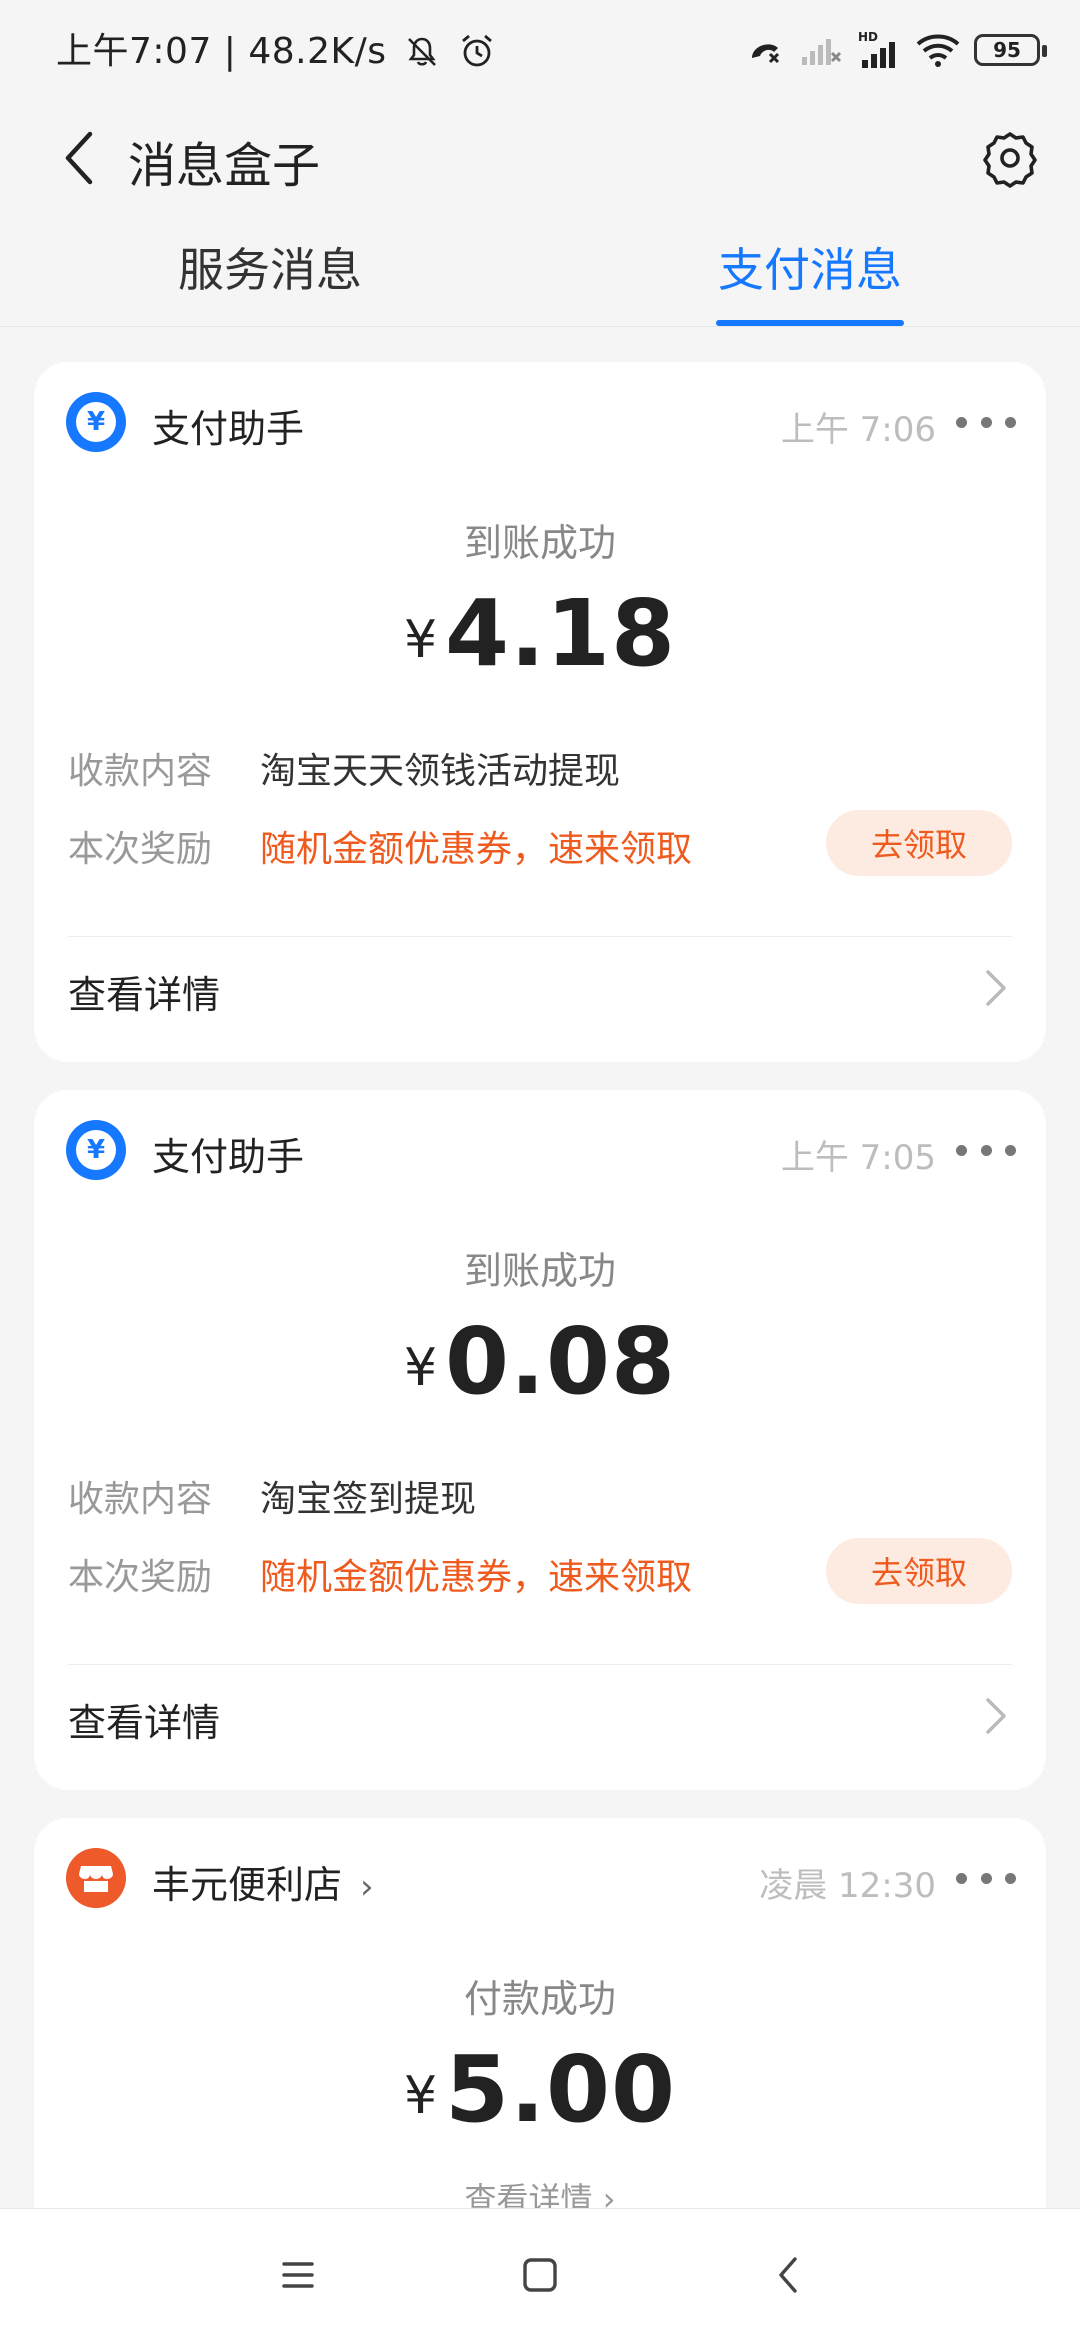 This screenshot has width=1080, height=2341. Describe the element at coordinates (539, 1999) in the screenshot. I see `status-title: 付款成功` at that location.